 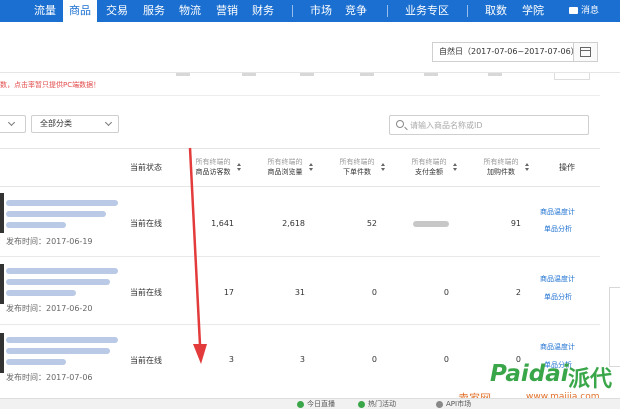 I want to click on activity-icon, so click(x=361, y=404).